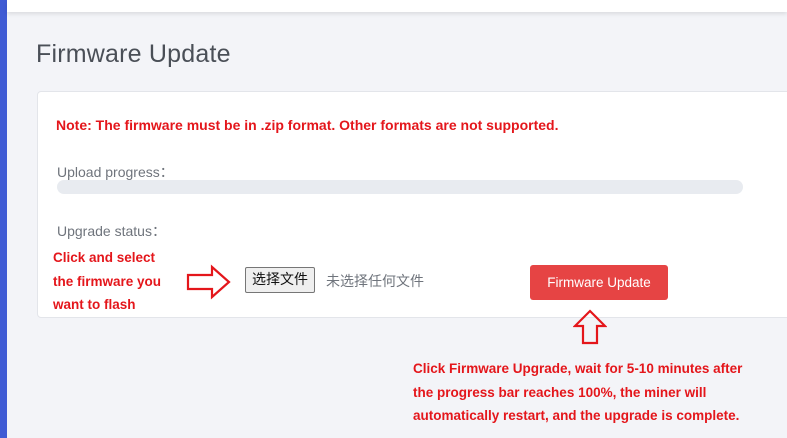 The height and width of the screenshot is (438, 787). I want to click on annotation-line: Click and select, so click(104, 257).